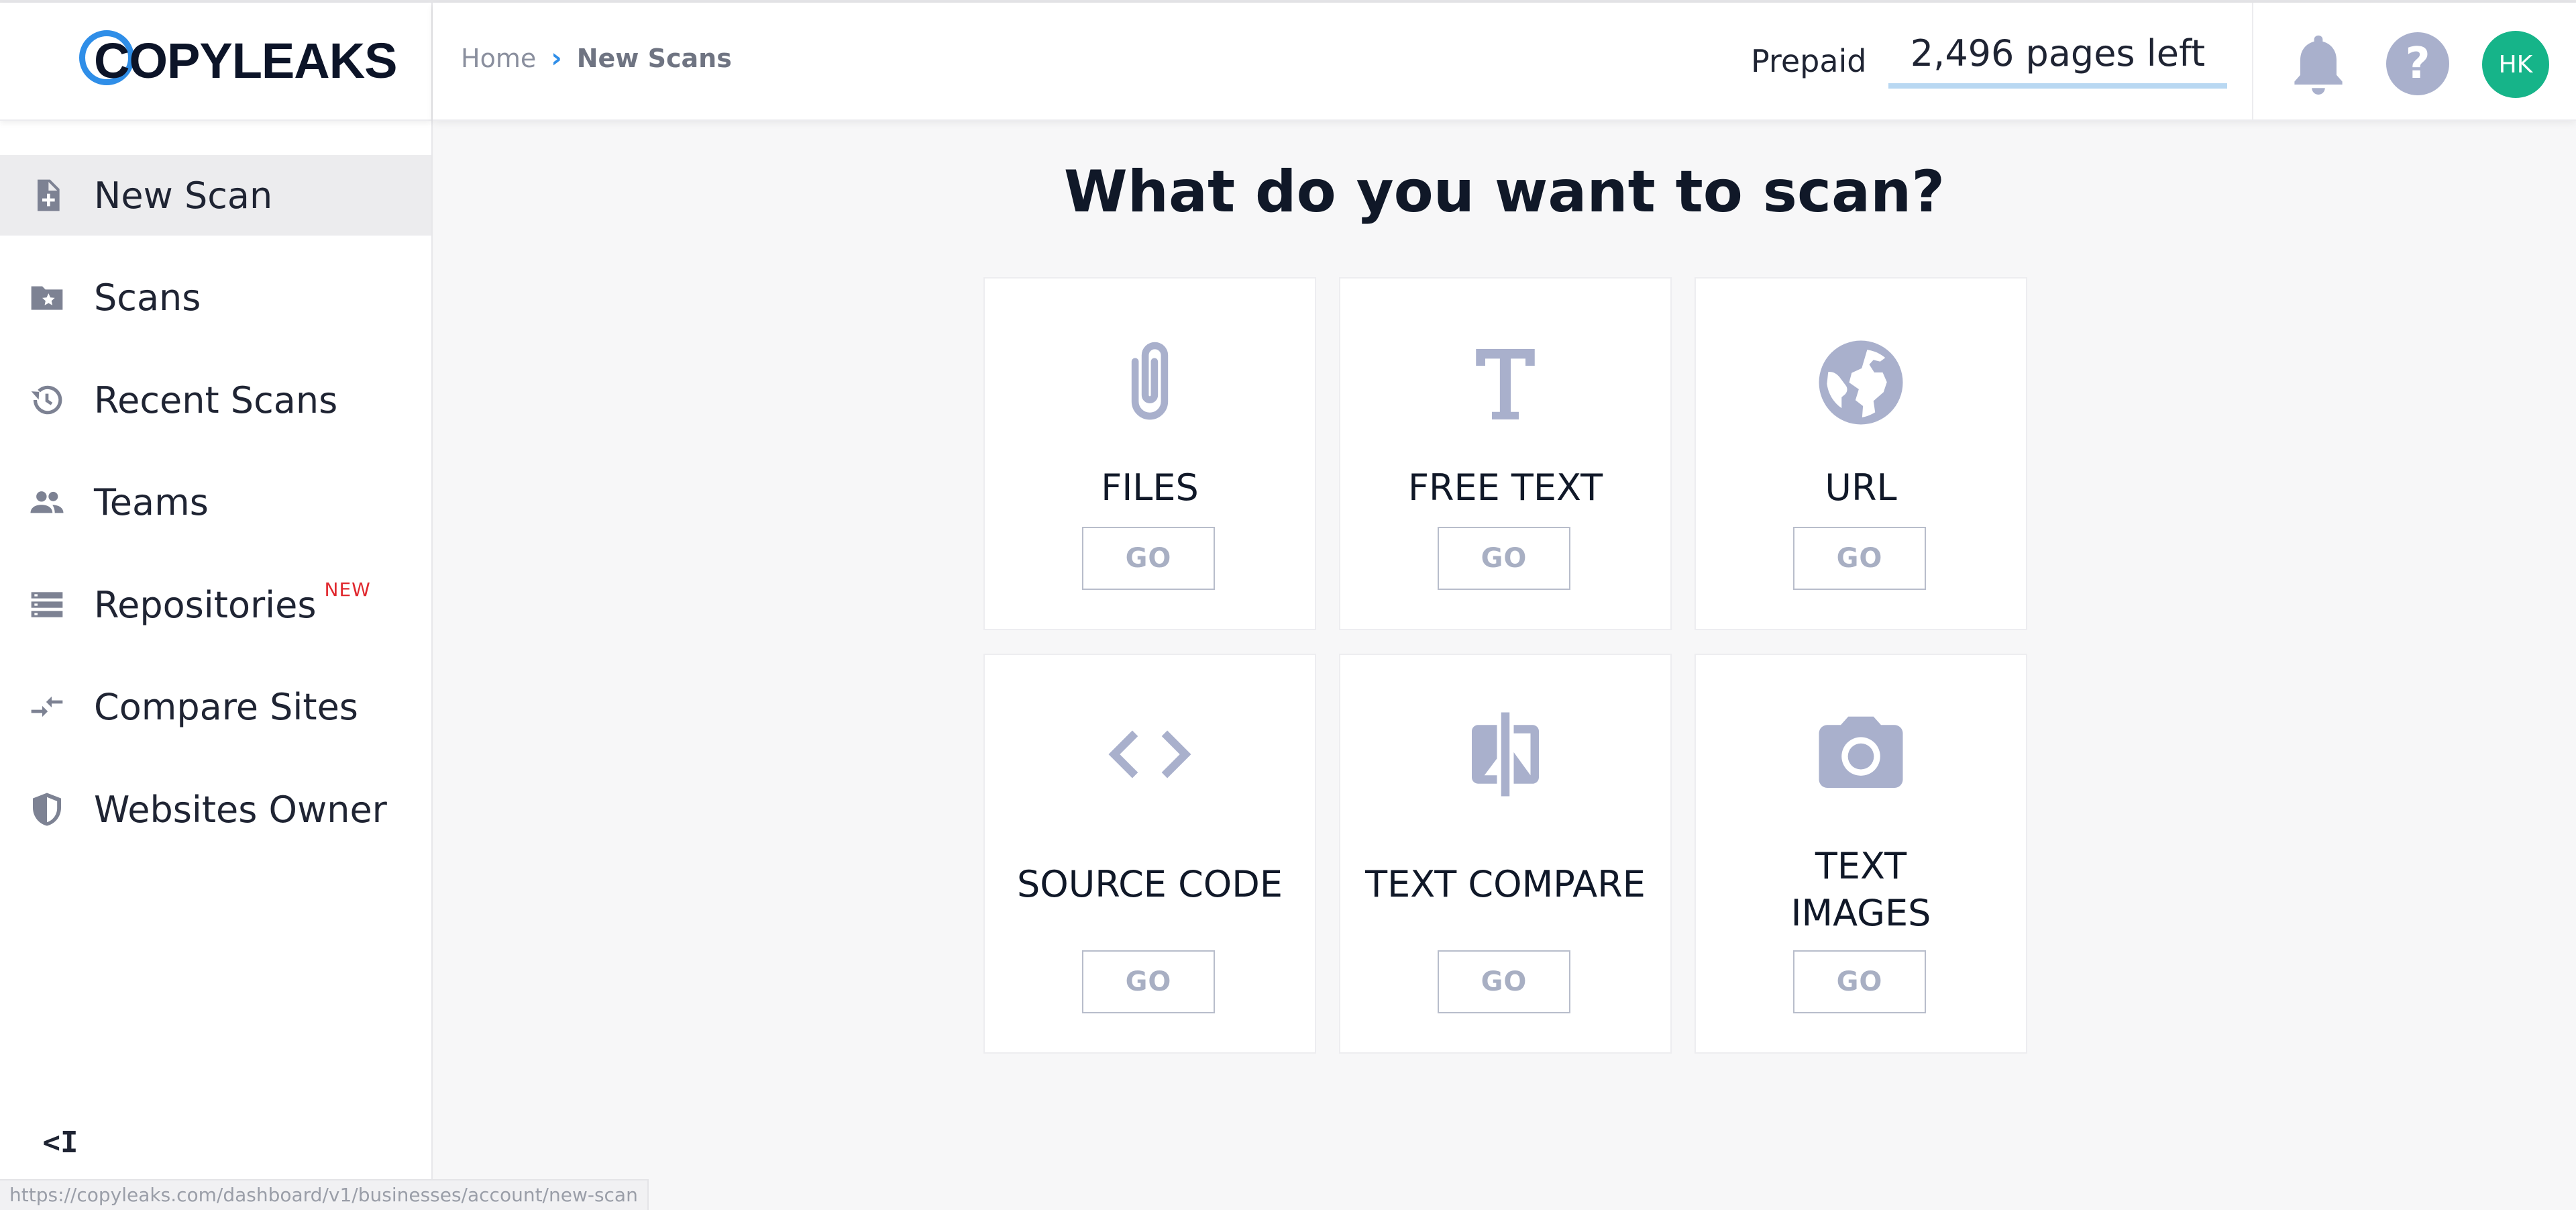  Describe the element at coordinates (1861, 488) in the screenshot. I see `card-label: URL` at that location.